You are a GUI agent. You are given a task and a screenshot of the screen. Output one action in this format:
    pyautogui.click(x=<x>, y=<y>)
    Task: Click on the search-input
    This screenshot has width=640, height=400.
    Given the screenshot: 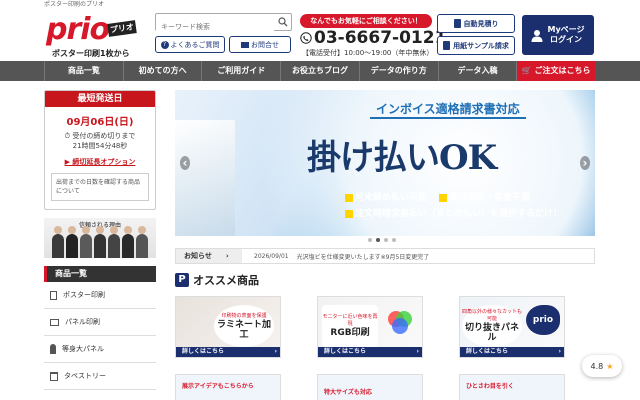 What is the action you would take?
    pyautogui.click(x=215, y=27)
    